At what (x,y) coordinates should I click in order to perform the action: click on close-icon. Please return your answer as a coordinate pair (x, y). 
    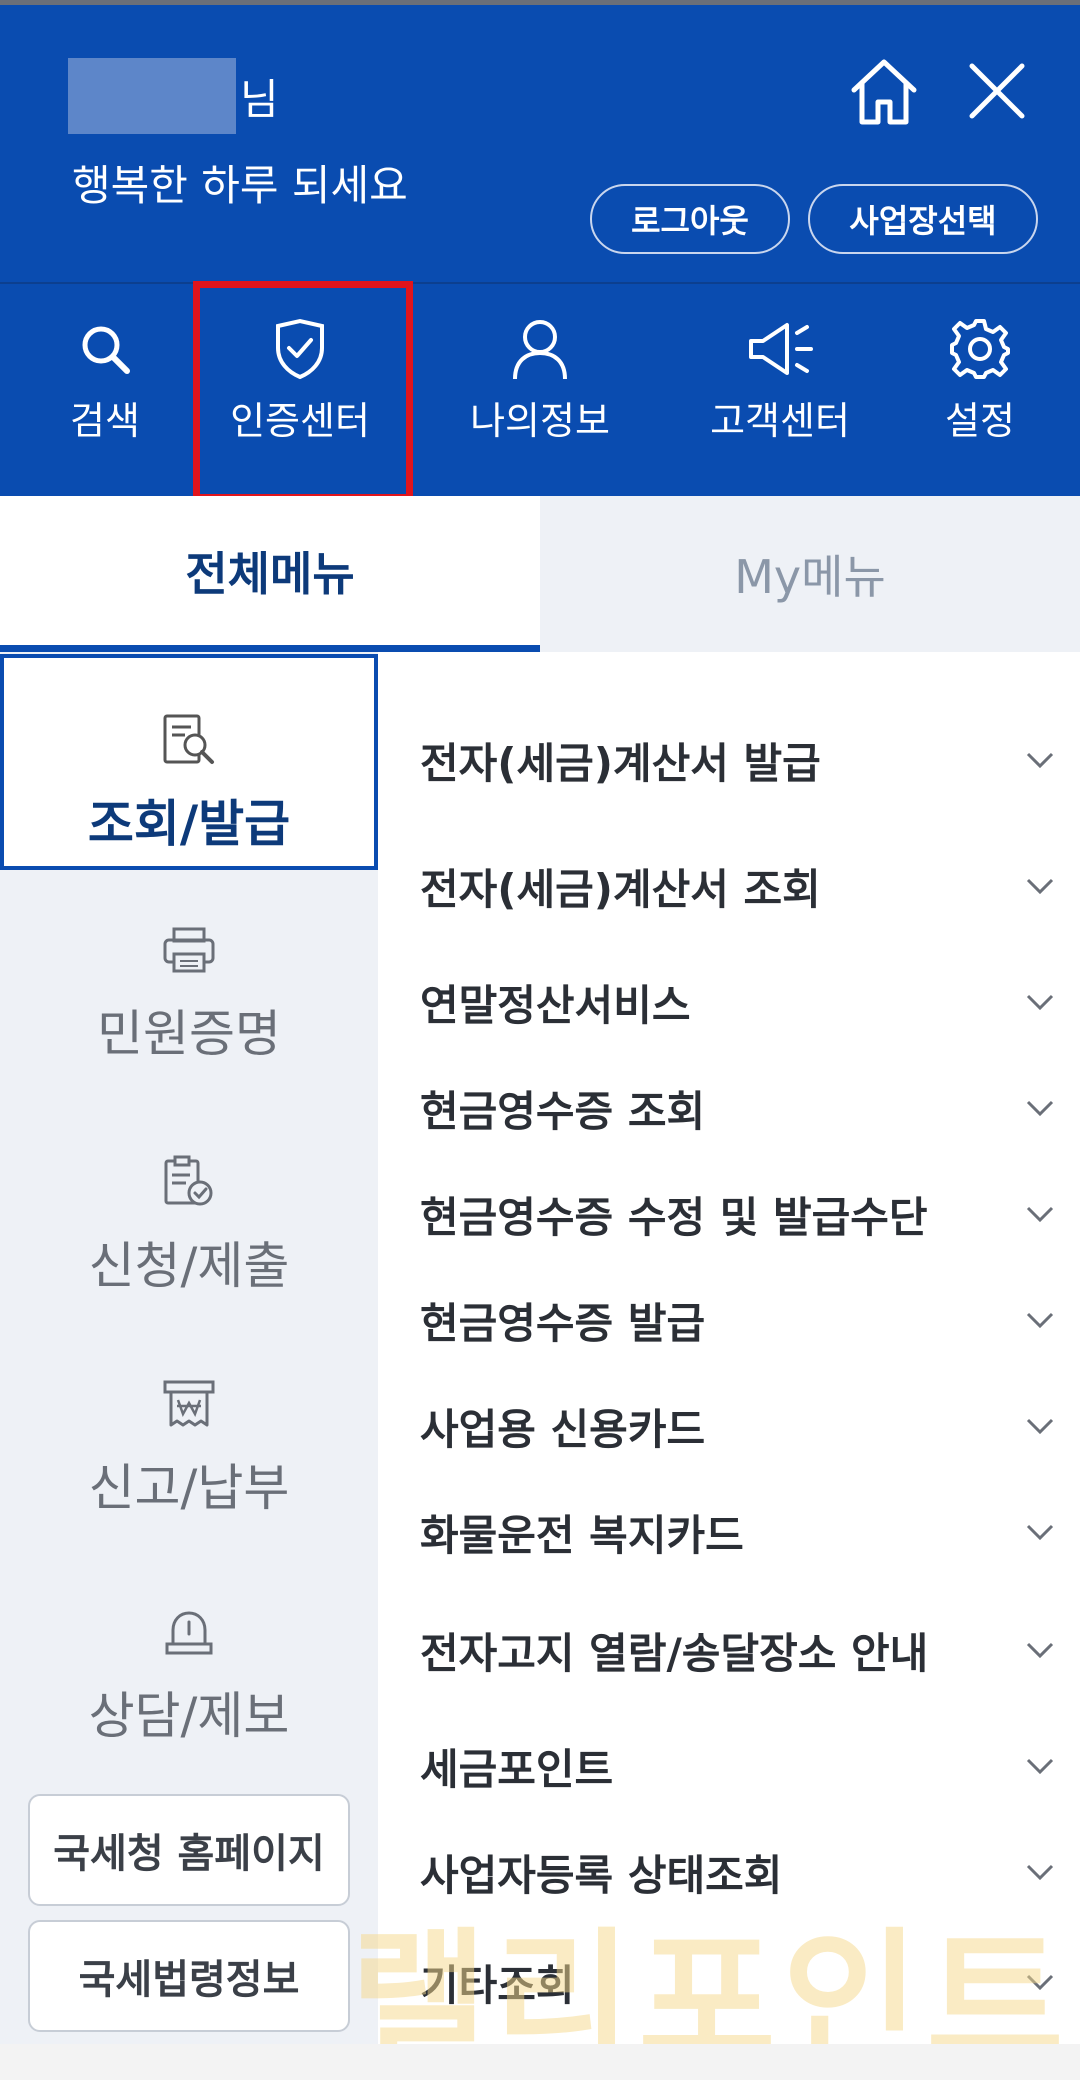
    Looking at the image, I should click on (997, 91).